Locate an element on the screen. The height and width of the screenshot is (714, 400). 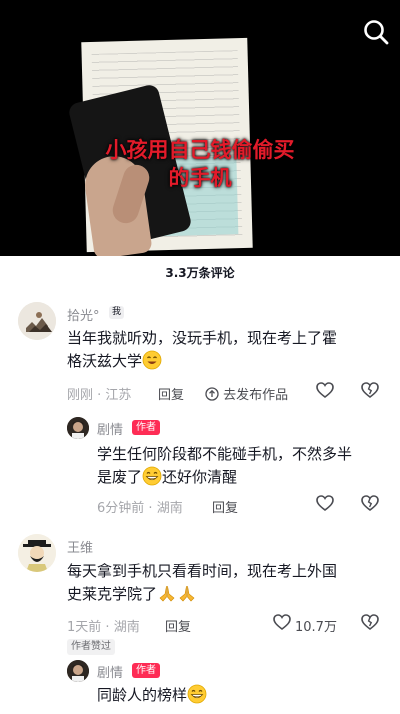
comment-location: 江苏 is located at coordinates (118, 395).